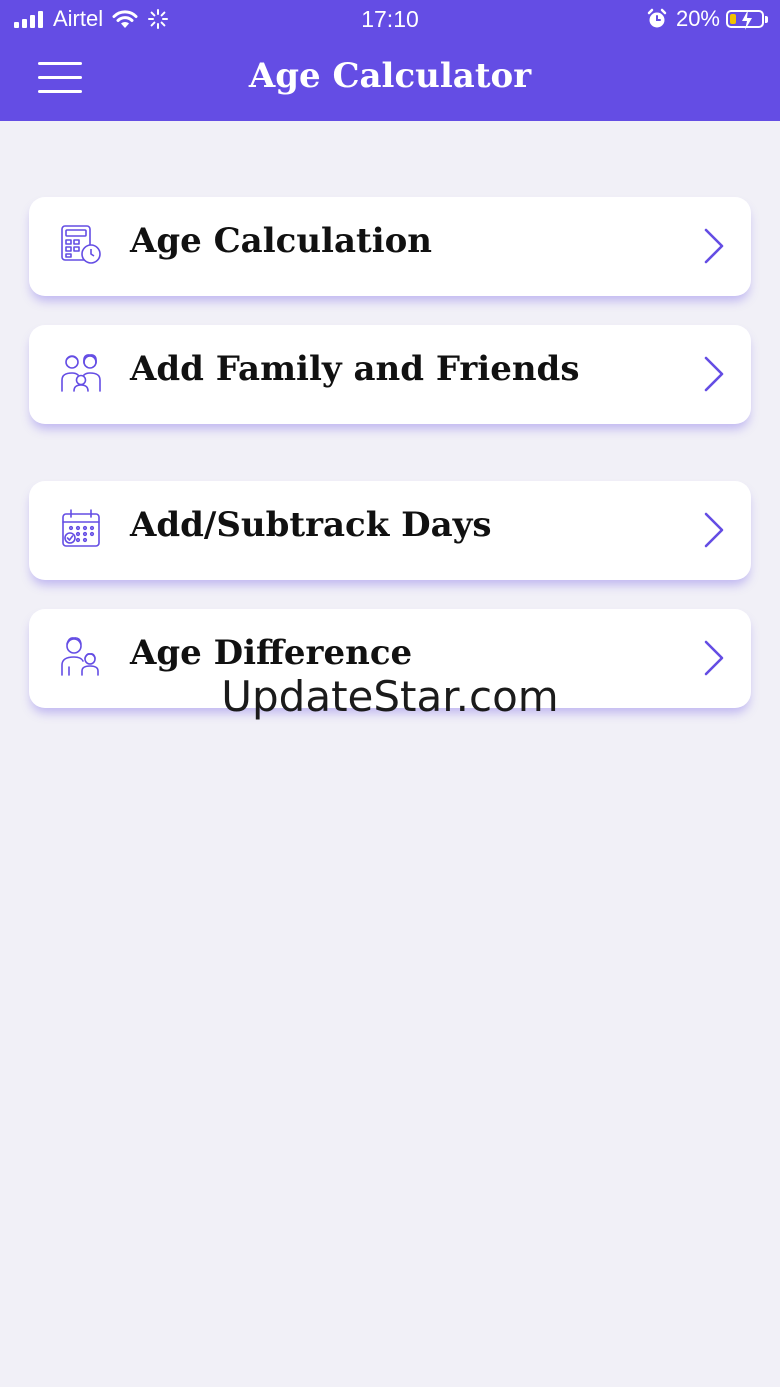  I want to click on battery-percent: 20%, so click(697, 18).